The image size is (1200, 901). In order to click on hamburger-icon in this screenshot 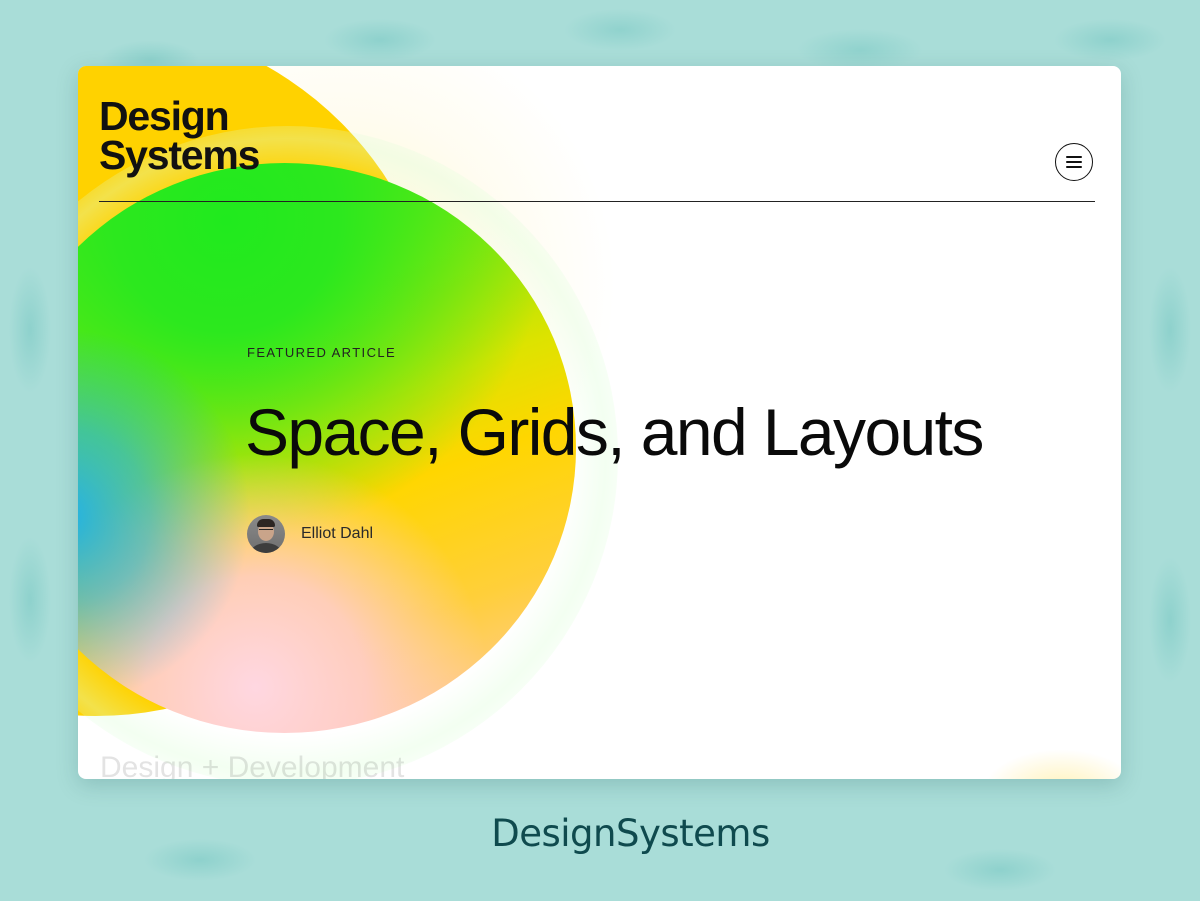, I will do `click(1074, 162)`.